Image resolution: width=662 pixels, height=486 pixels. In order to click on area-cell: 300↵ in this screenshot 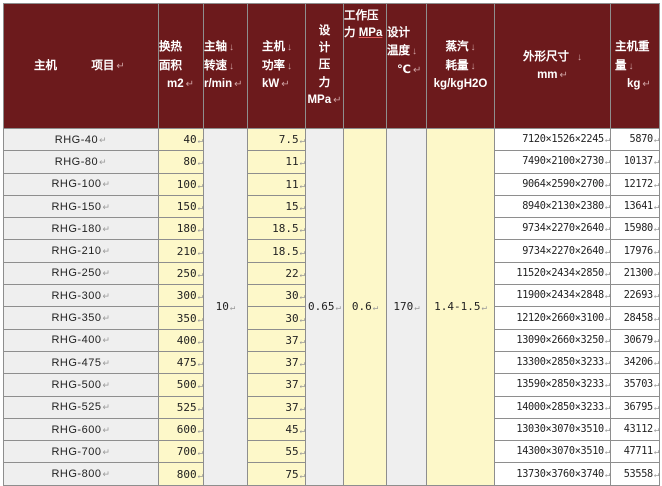, I will do `click(181, 296)`.